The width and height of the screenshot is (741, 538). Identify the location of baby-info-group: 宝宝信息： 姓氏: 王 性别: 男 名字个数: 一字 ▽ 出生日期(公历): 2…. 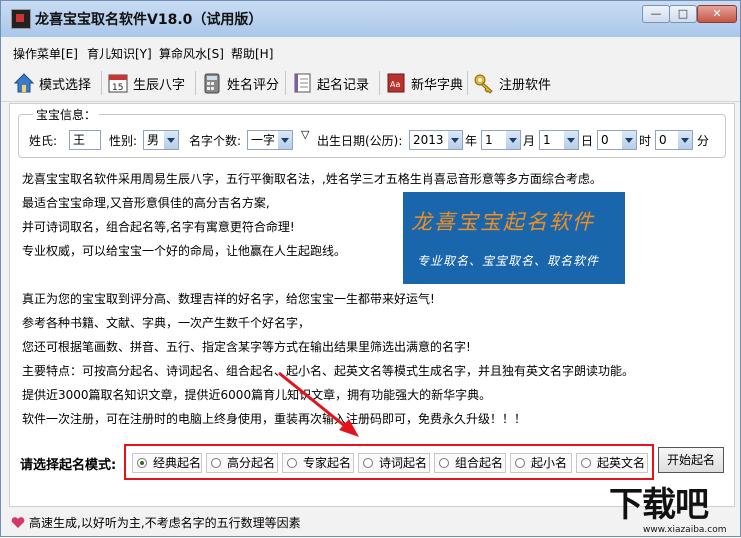
(372, 132).